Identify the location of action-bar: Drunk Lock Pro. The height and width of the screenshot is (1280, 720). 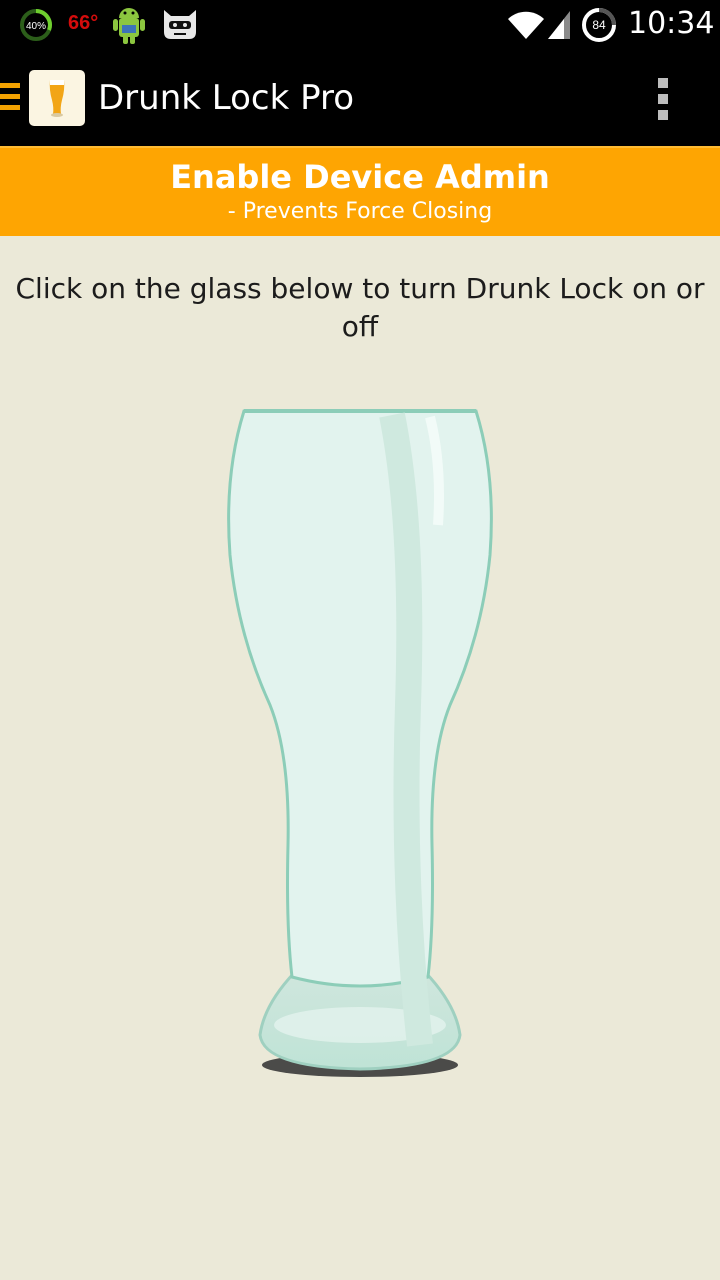
(360, 98).